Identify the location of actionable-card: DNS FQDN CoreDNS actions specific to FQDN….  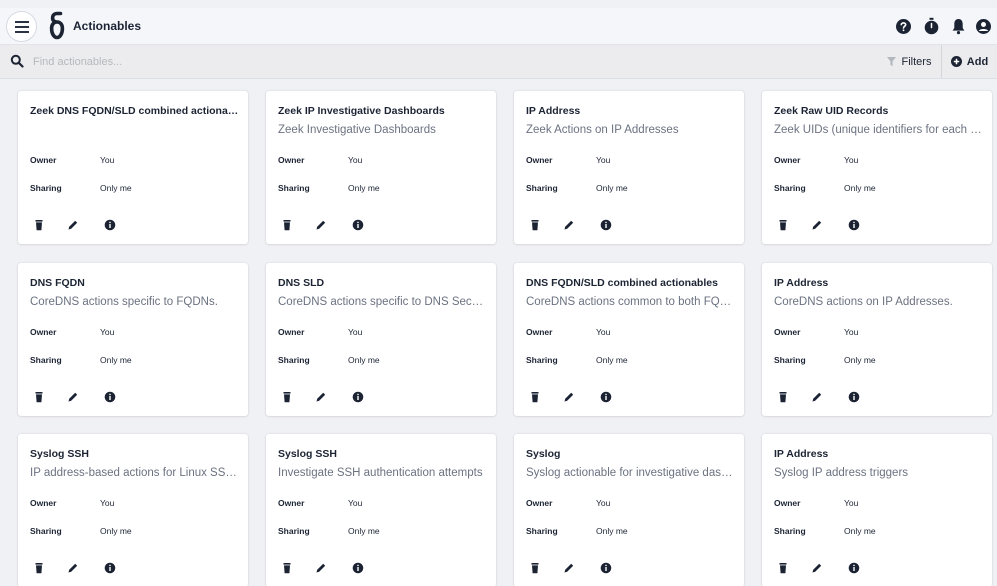
(133, 339).